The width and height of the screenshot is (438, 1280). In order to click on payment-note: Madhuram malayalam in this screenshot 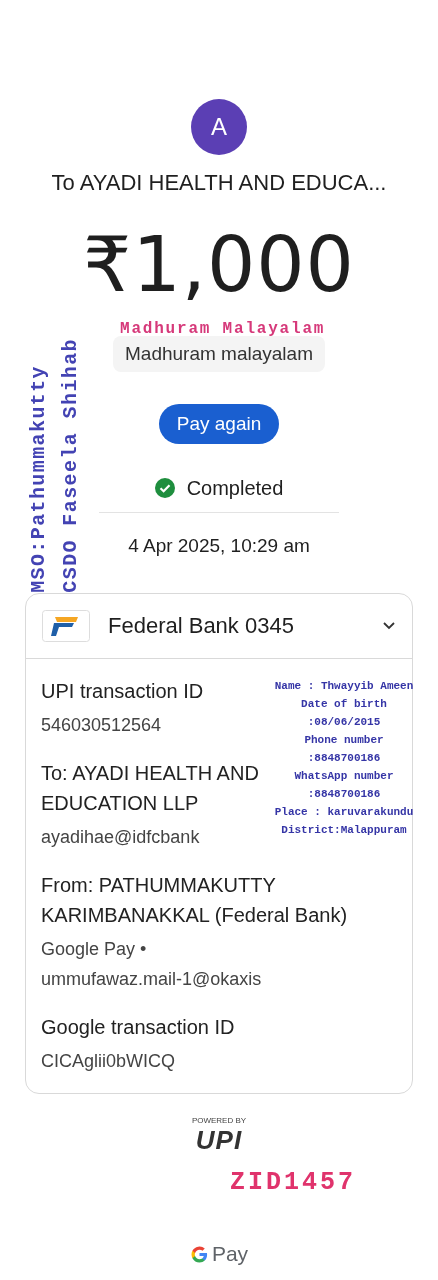, I will do `click(219, 354)`.